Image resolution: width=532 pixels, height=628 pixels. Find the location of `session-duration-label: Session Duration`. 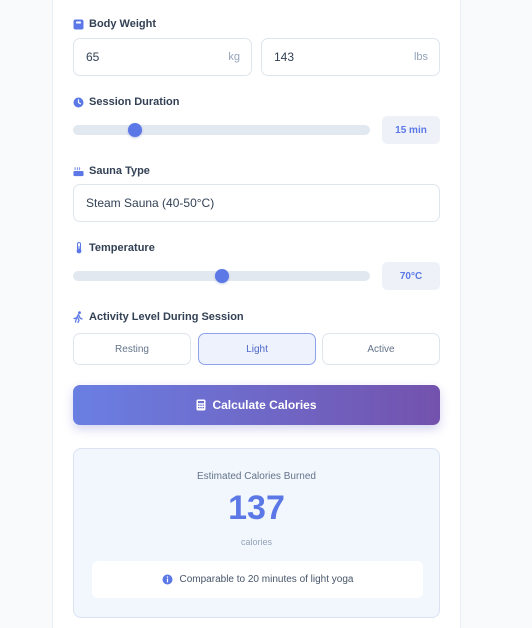

session-duration-label: Session Duration is located at coordinates (126, 102).